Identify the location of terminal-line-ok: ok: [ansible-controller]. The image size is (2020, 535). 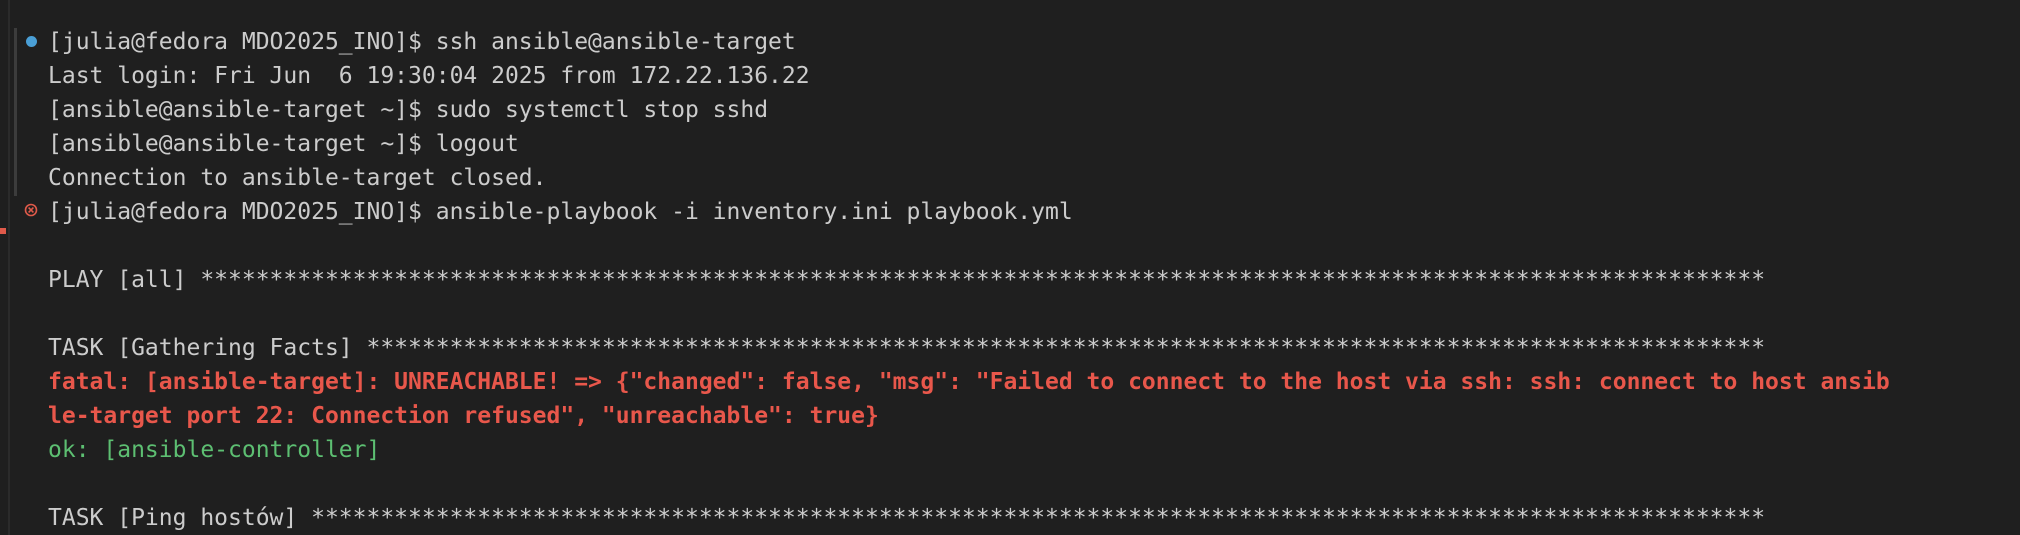
(214, 450).